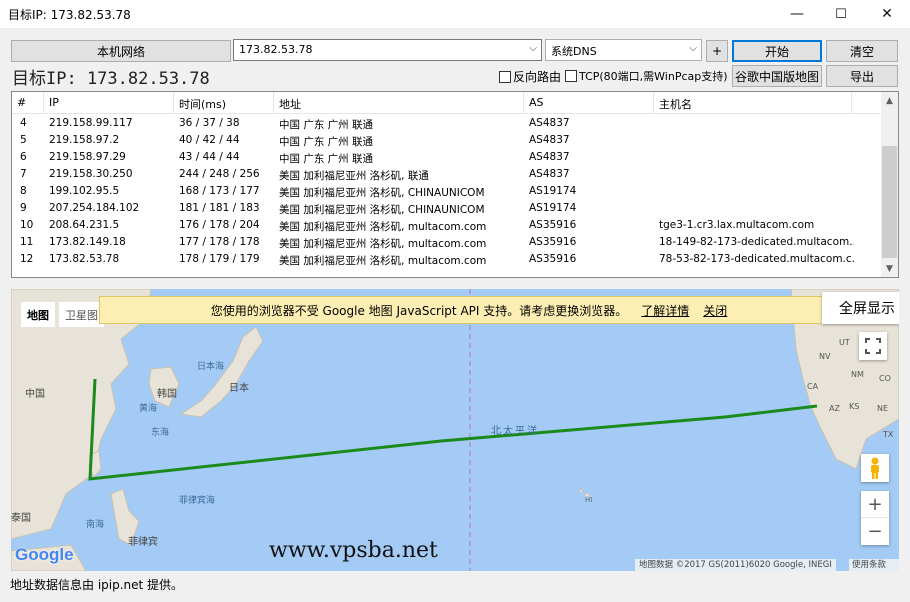 This screenshot has width=910, height=602. Describe the element at coordinates (87, 157) in the screenshot. I see `cell-ip: 219.158.97.29` at that location.